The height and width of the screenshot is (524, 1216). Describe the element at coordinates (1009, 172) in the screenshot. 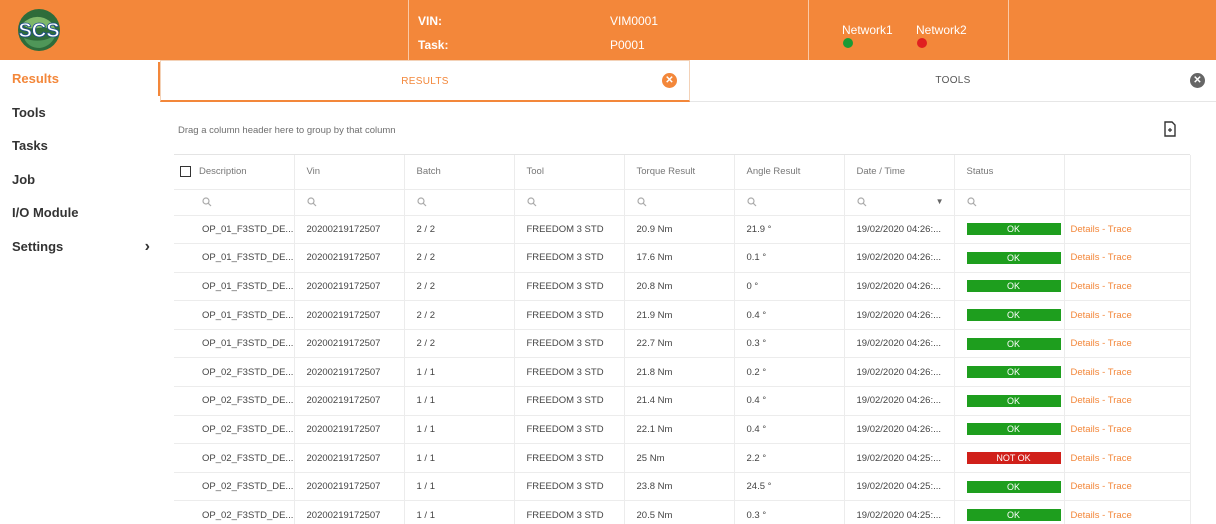

I see `column-header-status: Status` at that location.